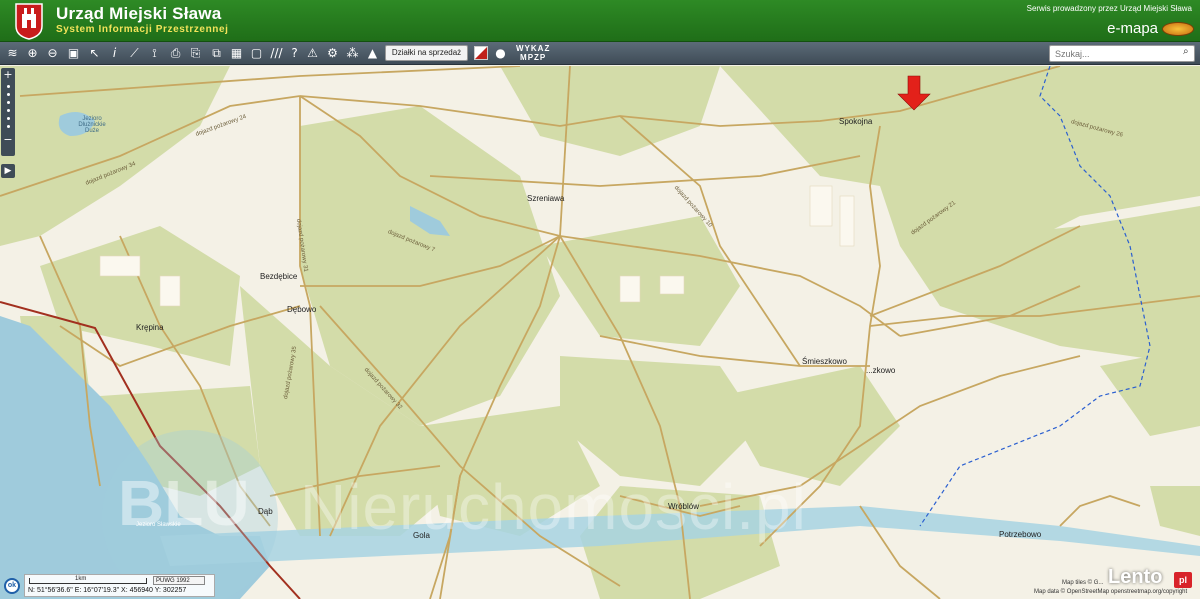 Image resolution: width=1200 pixels, height=599 pixels. What do you see at coordinates (276, 53) in the screenshot?
I see `hatch-icon: ///` at bounding box center [276, 53].